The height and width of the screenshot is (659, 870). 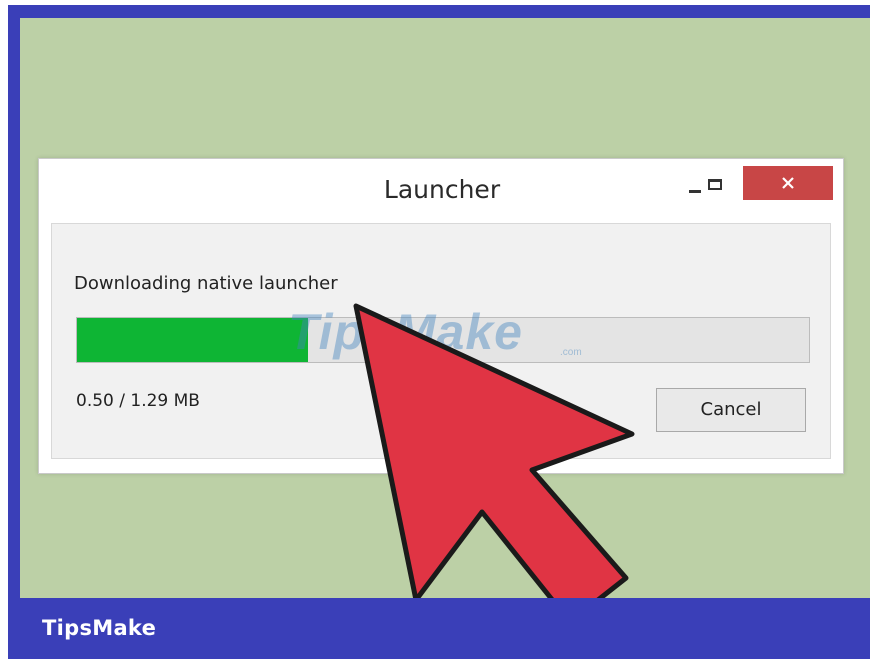 I want to click on brand-logo: TipsMake, so click(x=99, y=628).